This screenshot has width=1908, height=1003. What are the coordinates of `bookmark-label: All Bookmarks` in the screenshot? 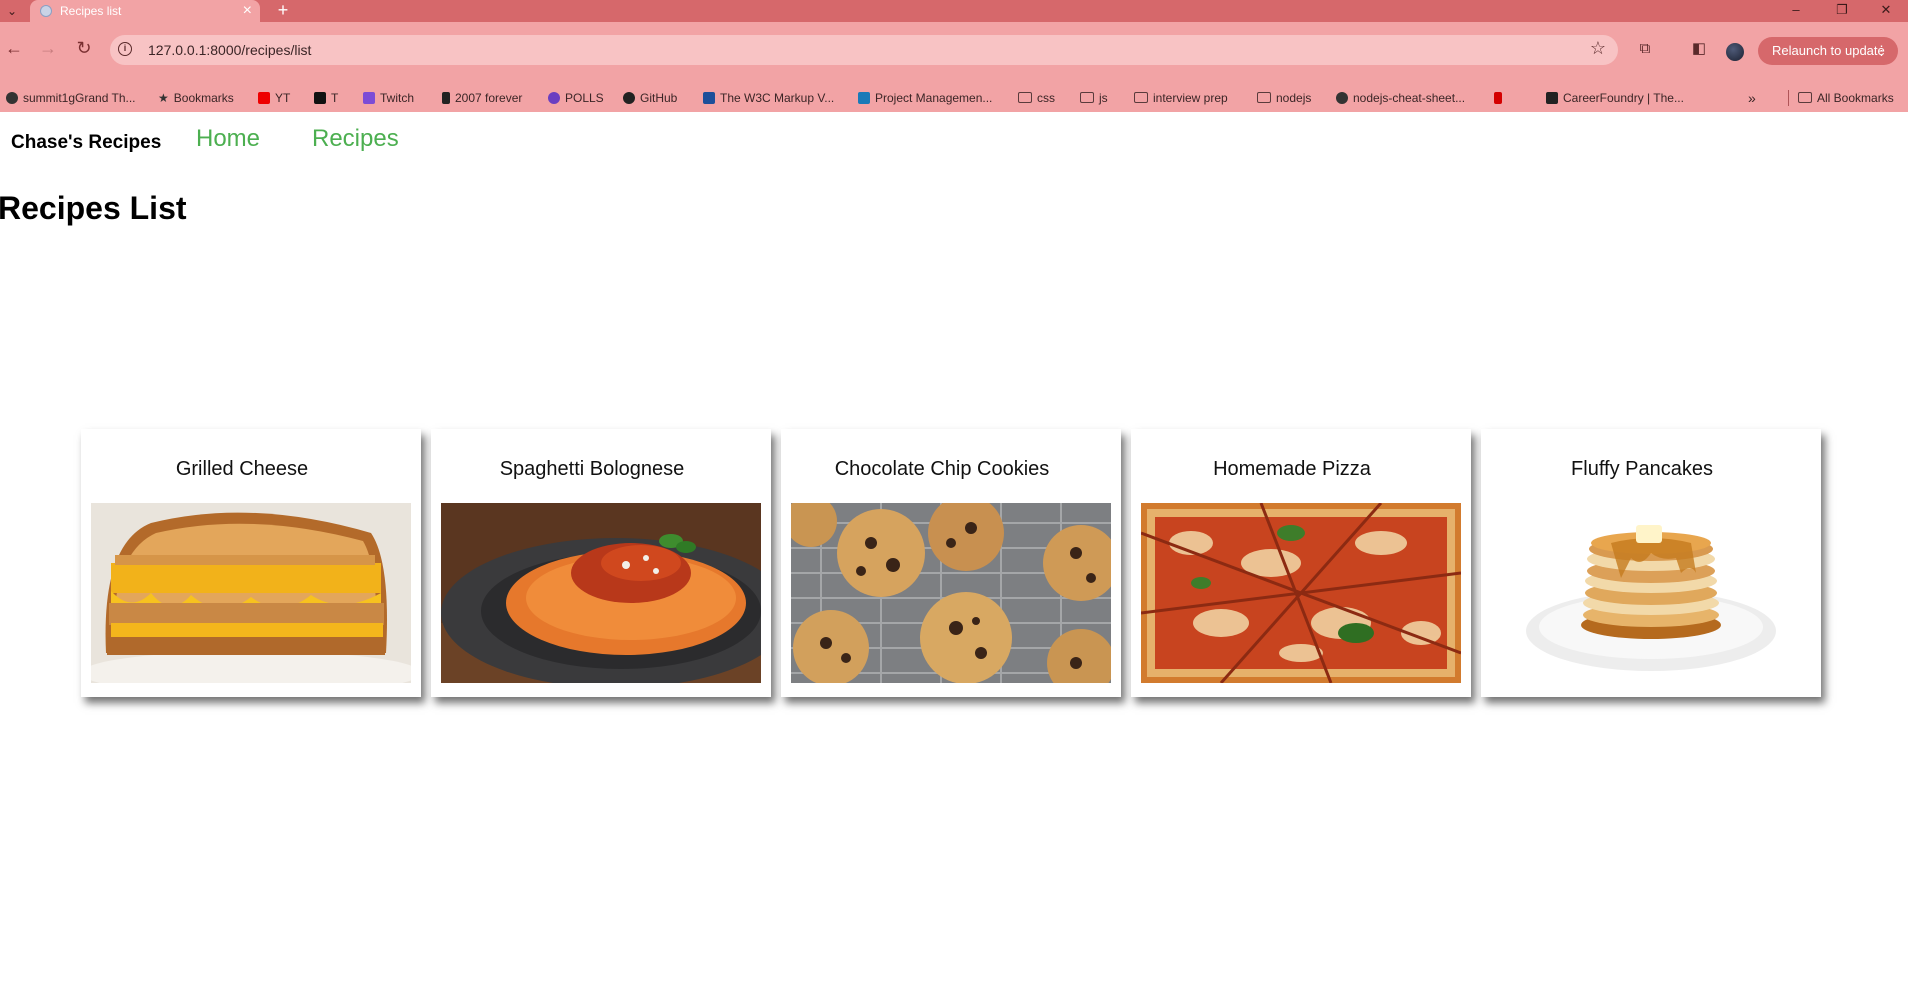 It's located at (1855, 98).